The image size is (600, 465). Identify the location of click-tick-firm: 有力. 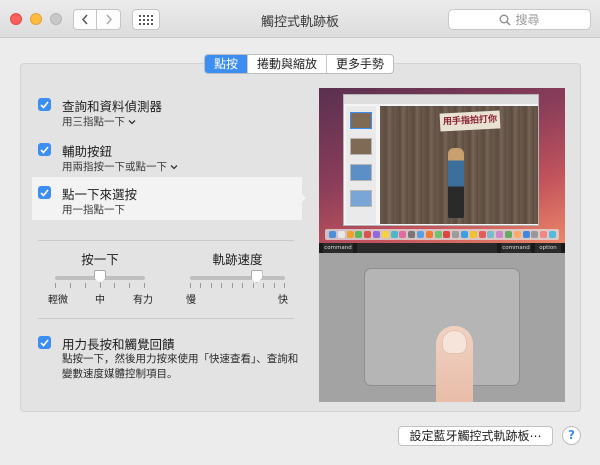
(143, 300).